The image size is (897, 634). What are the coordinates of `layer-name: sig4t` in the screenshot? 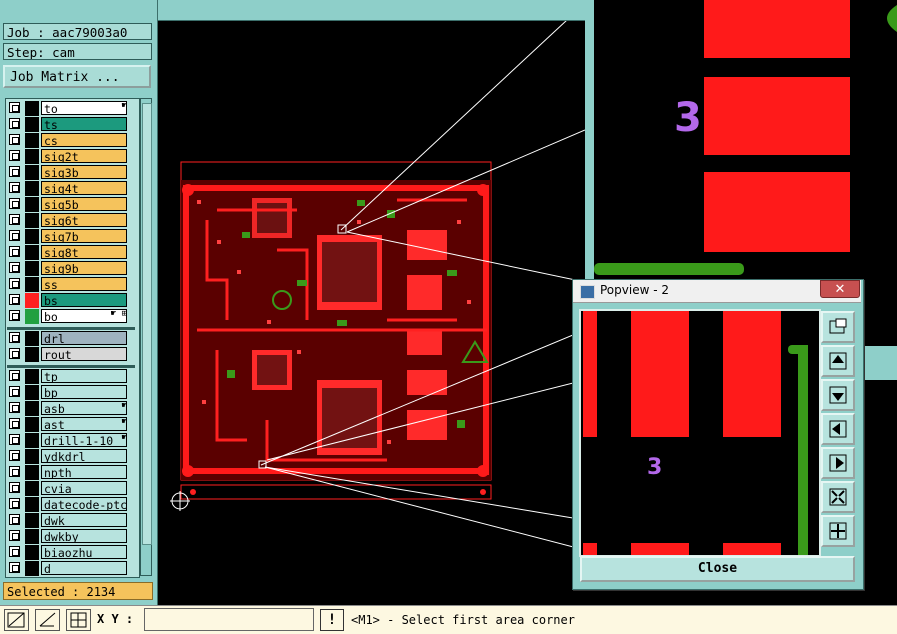 It's located at (84, 188).